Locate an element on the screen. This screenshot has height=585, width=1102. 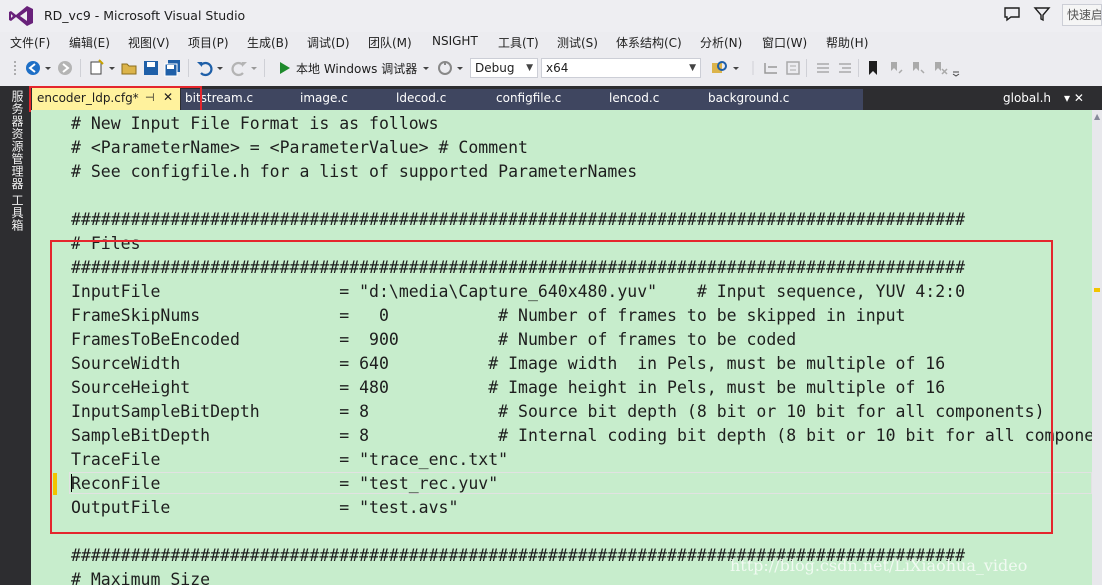
save-icon is located at coordinates (151, 68).